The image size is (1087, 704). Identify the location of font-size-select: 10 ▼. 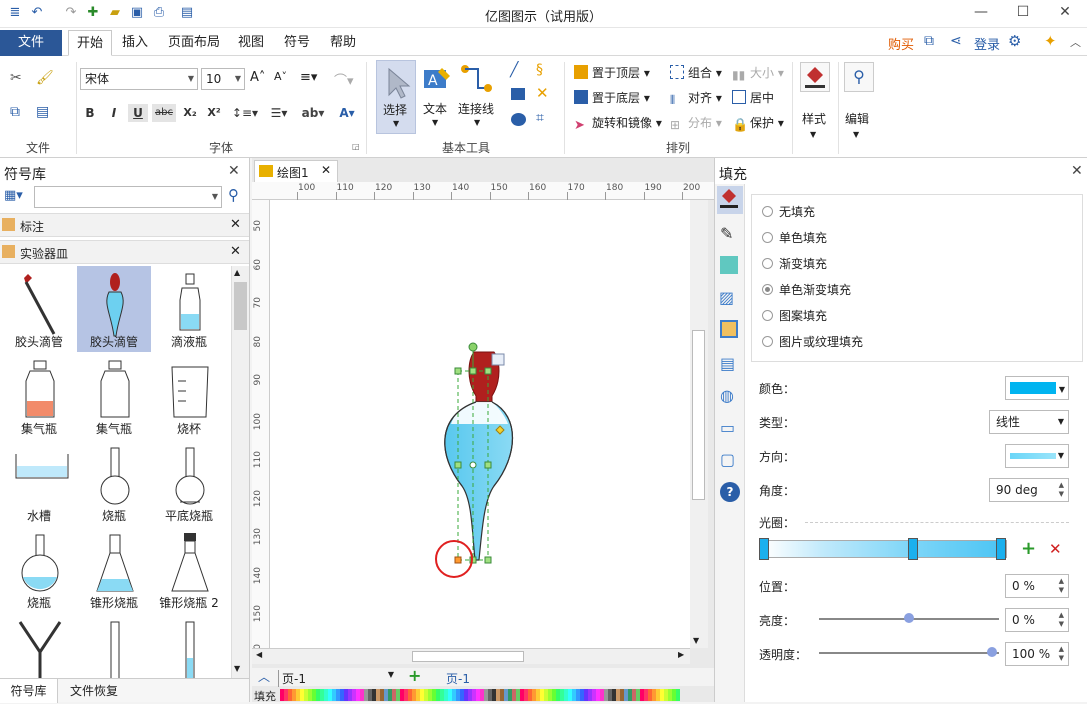
(223, 79).